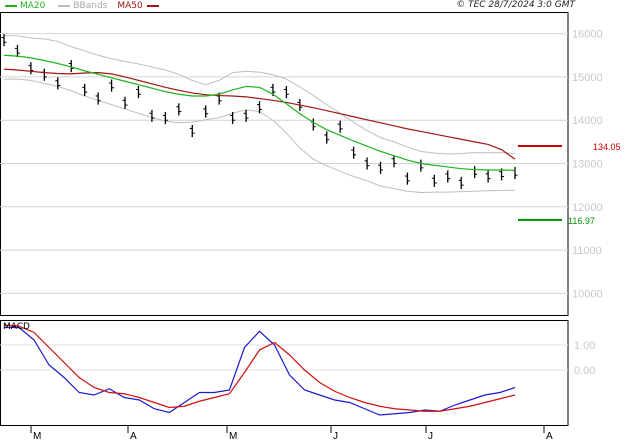  Describe the element at coordinates (607, 147) in the screenshot. I see `level-label-134.05: 134.05` at that location.